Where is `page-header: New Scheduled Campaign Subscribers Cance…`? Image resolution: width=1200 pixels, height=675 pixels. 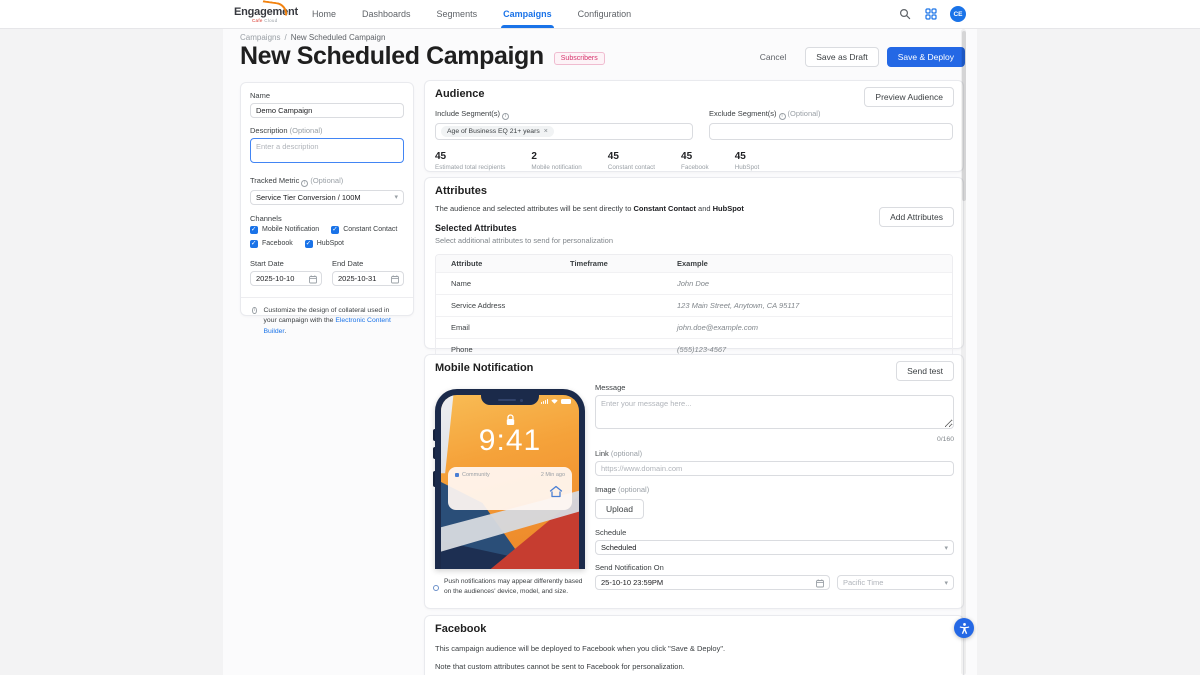 page-header: New Scheduled Campaign Subscribers Cance… is located at coordinates (602, 56).